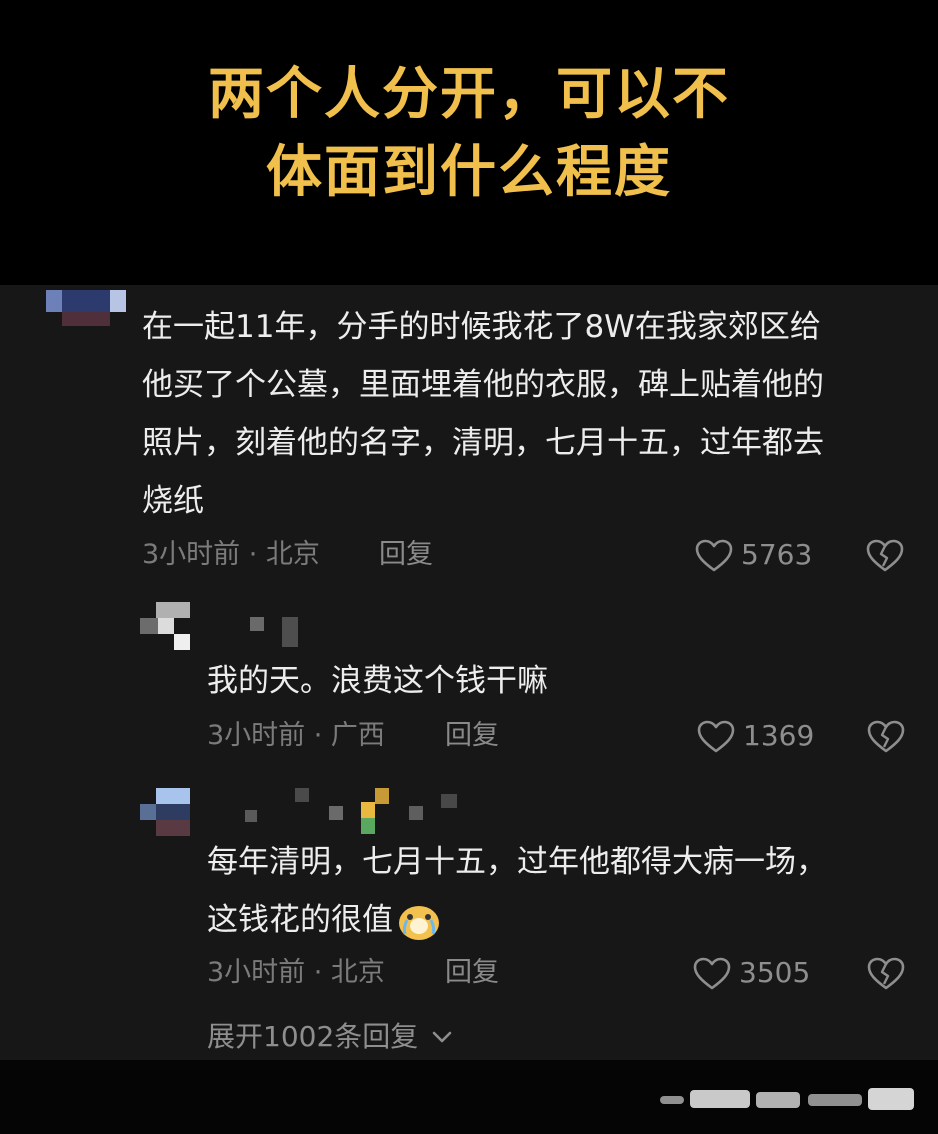 The height and width of the screenshot is (1134, 938). I want to click on title-line-1: 两个人分开，可以不, so click(469, 94).